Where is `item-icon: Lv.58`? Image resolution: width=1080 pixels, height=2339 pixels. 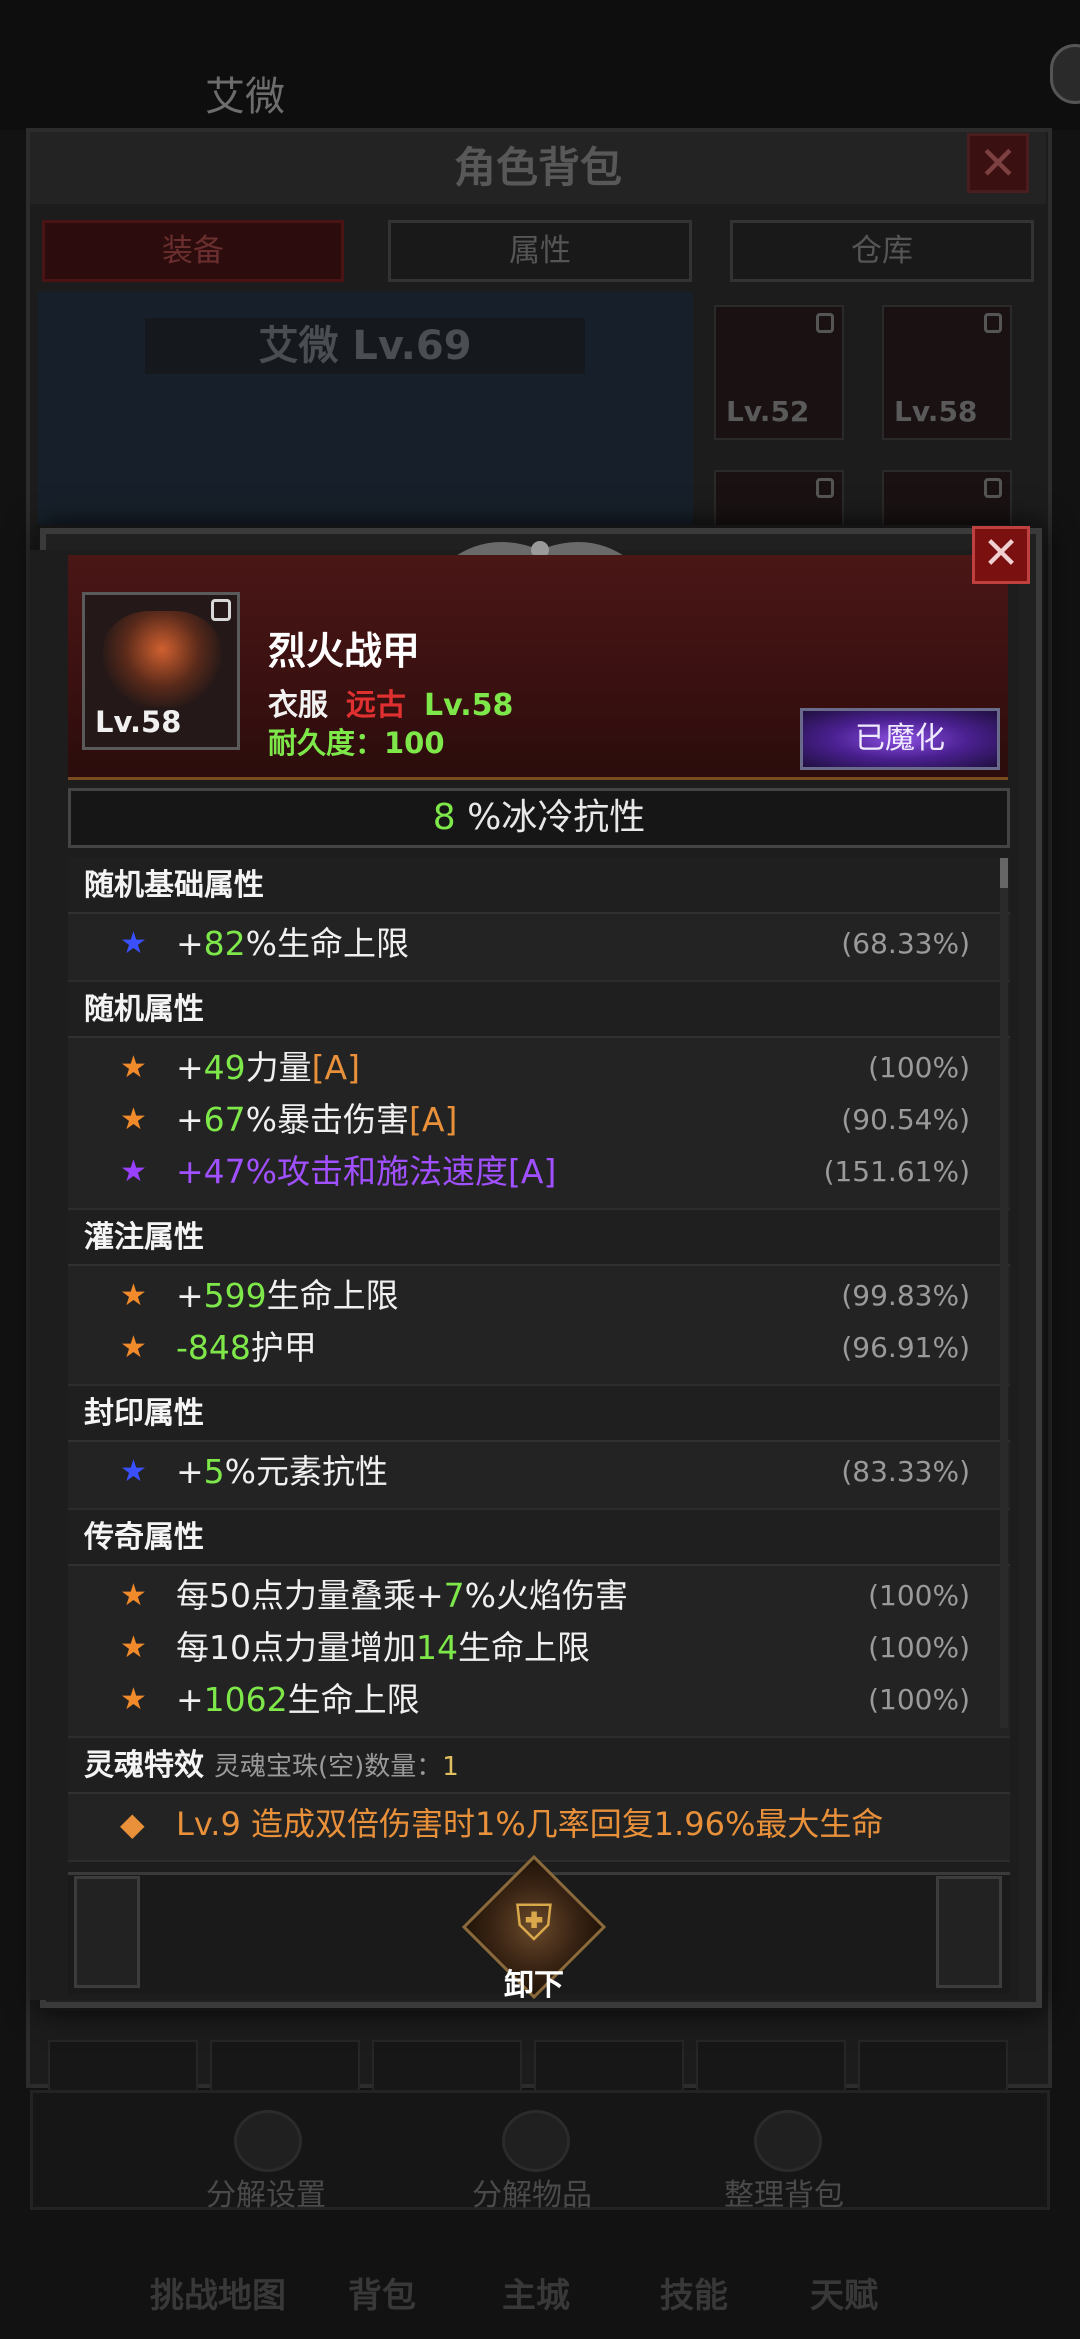 item-icon: Lv.58 is located at coordinates (161, 671).